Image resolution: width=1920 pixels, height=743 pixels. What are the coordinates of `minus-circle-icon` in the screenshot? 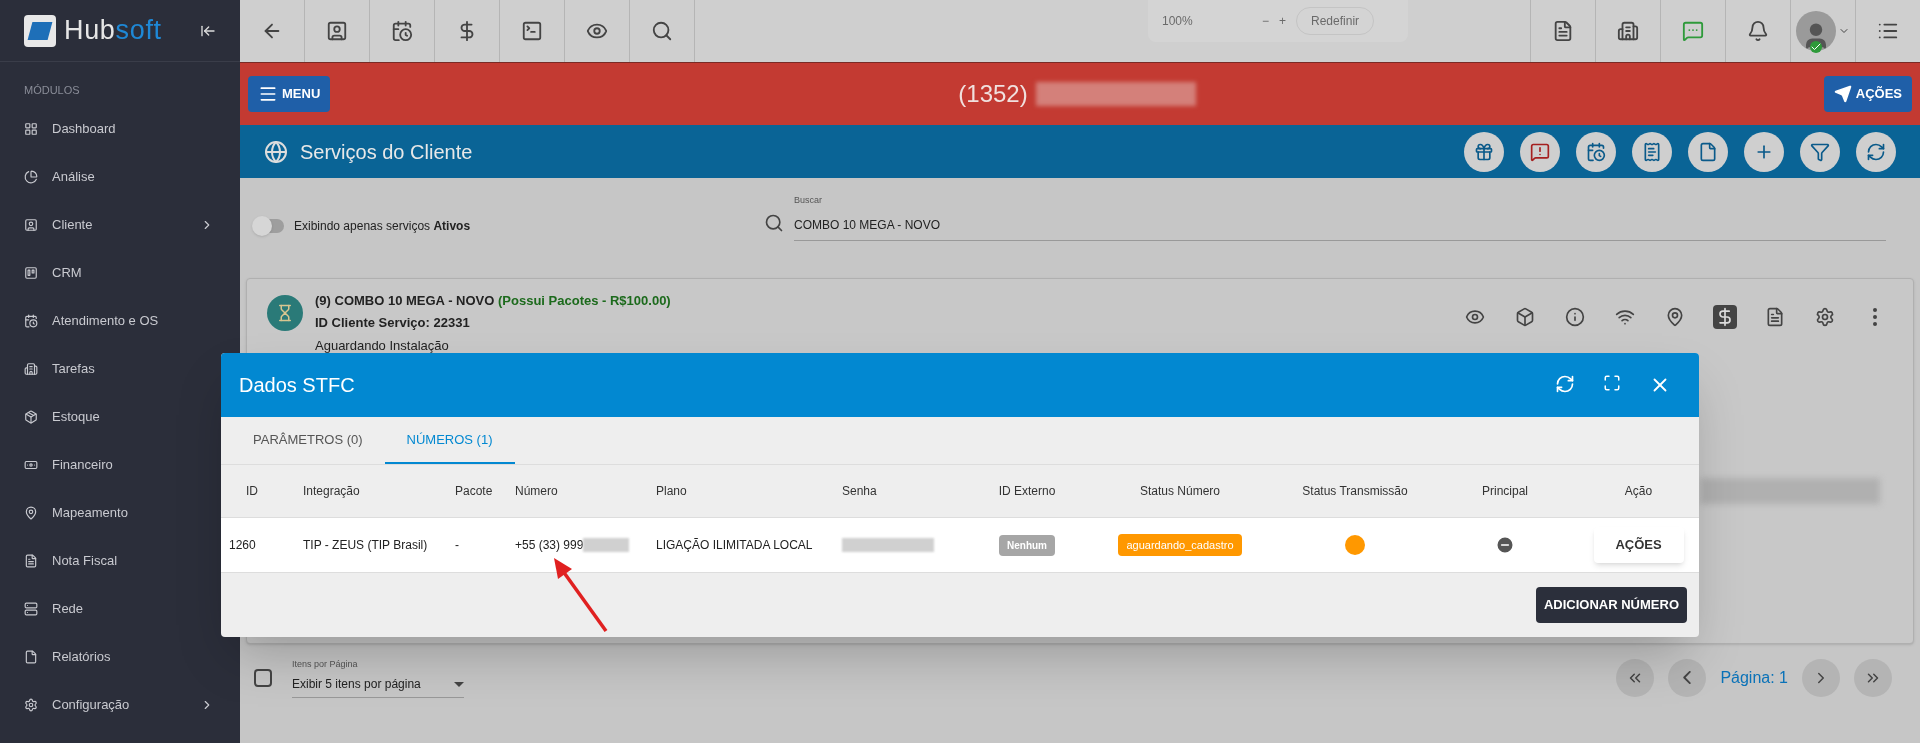 It's located at (1505, 545).